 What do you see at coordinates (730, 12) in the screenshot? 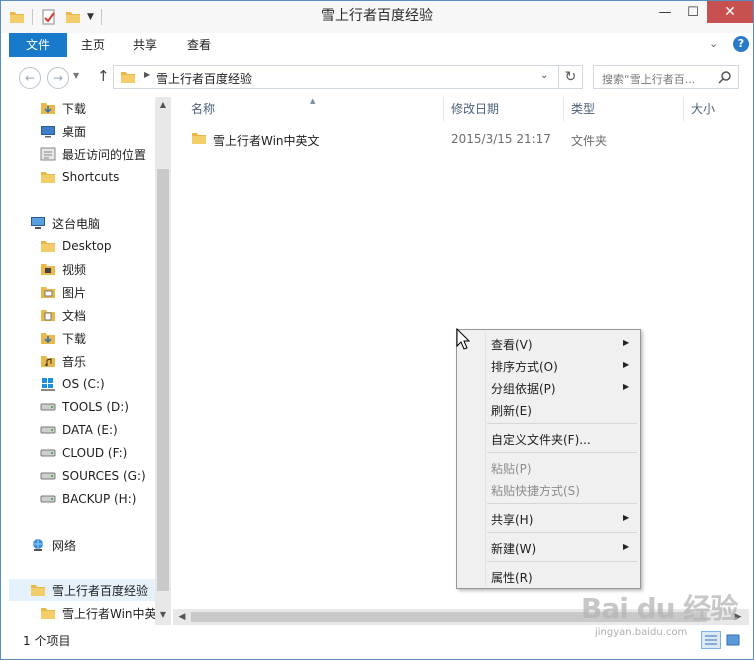
I see `close-button: ✕` at bounding box center [730, 12].